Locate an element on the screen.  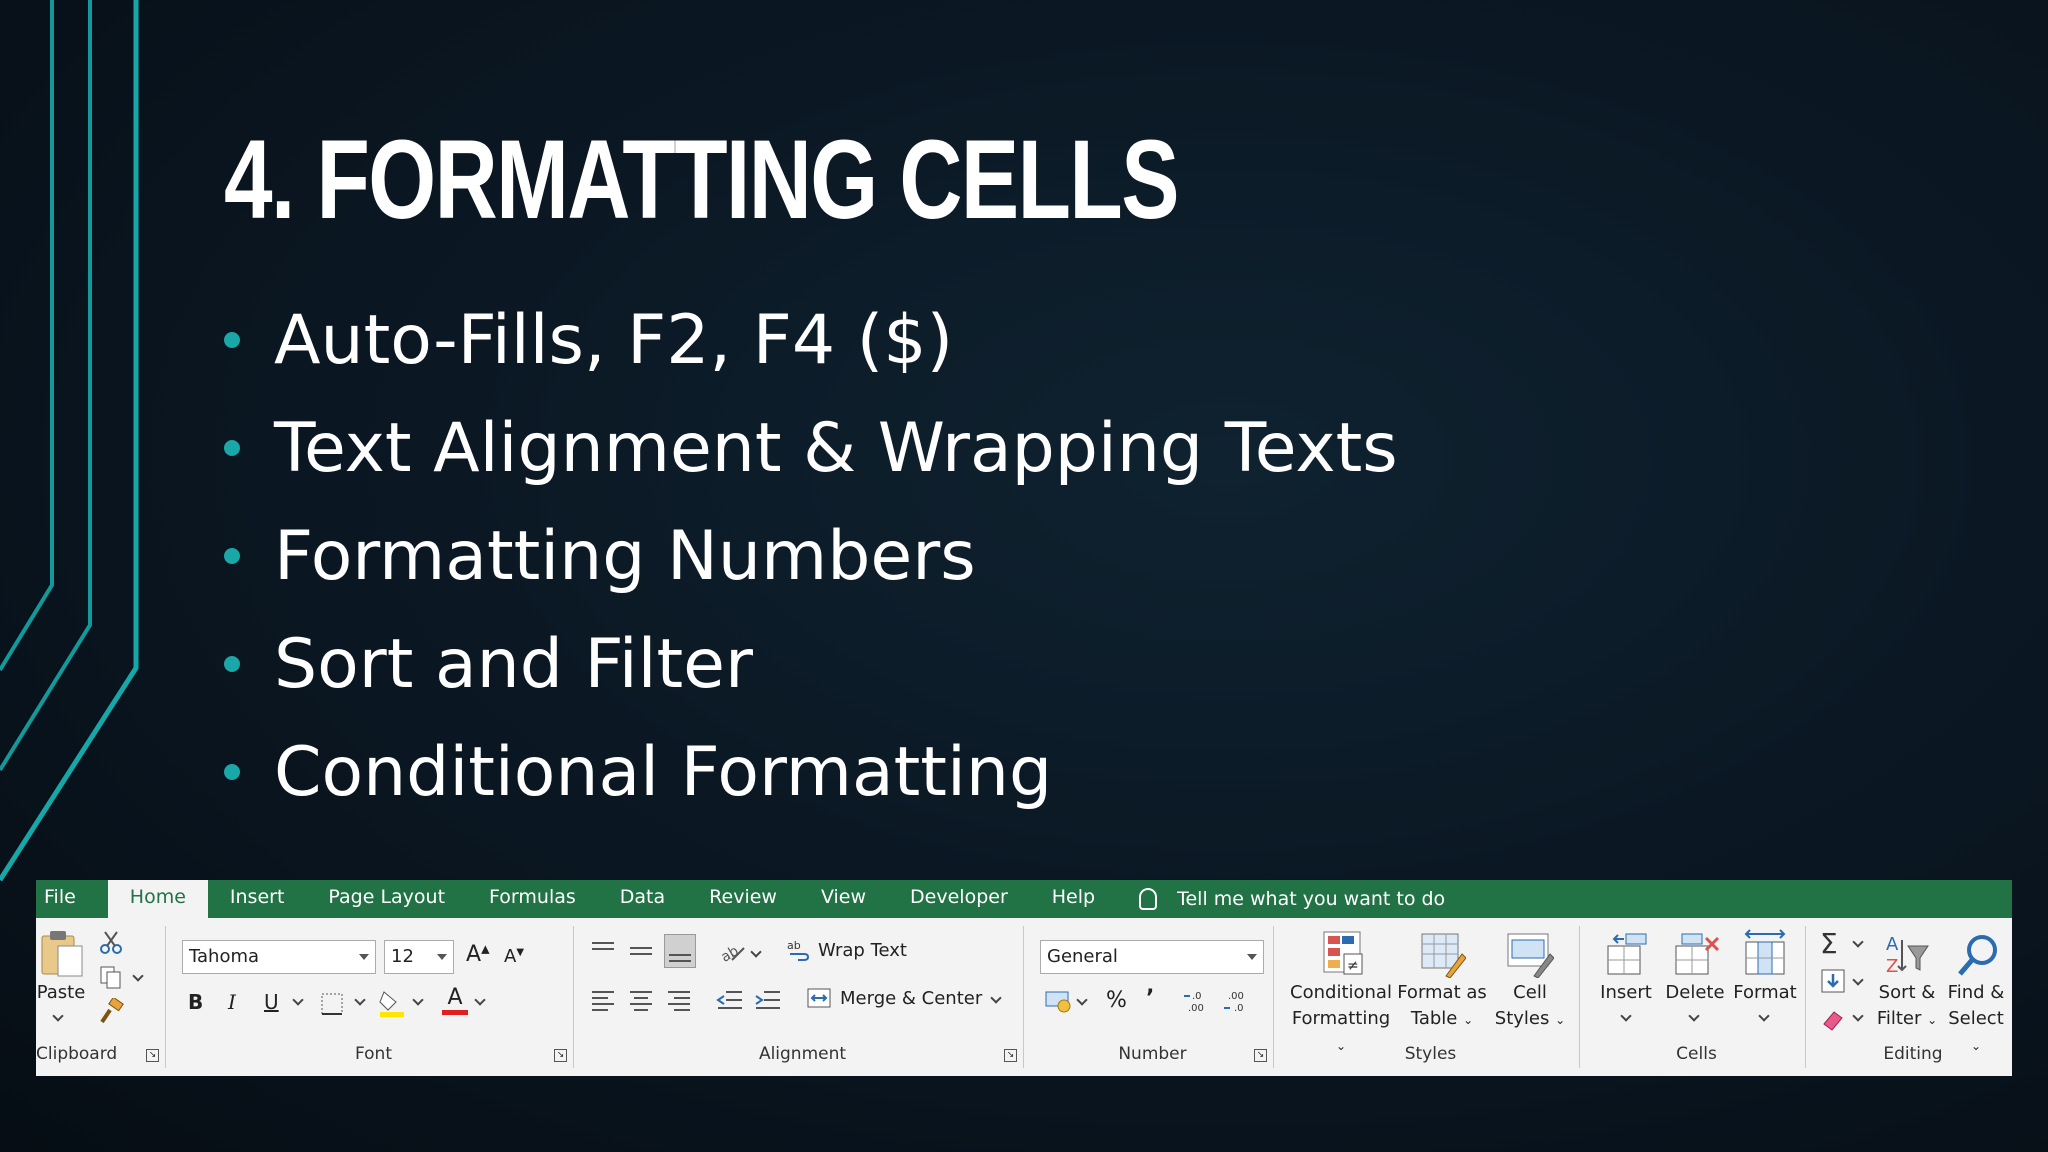
tab-insert: Insert is located at coordinates (257, 899).